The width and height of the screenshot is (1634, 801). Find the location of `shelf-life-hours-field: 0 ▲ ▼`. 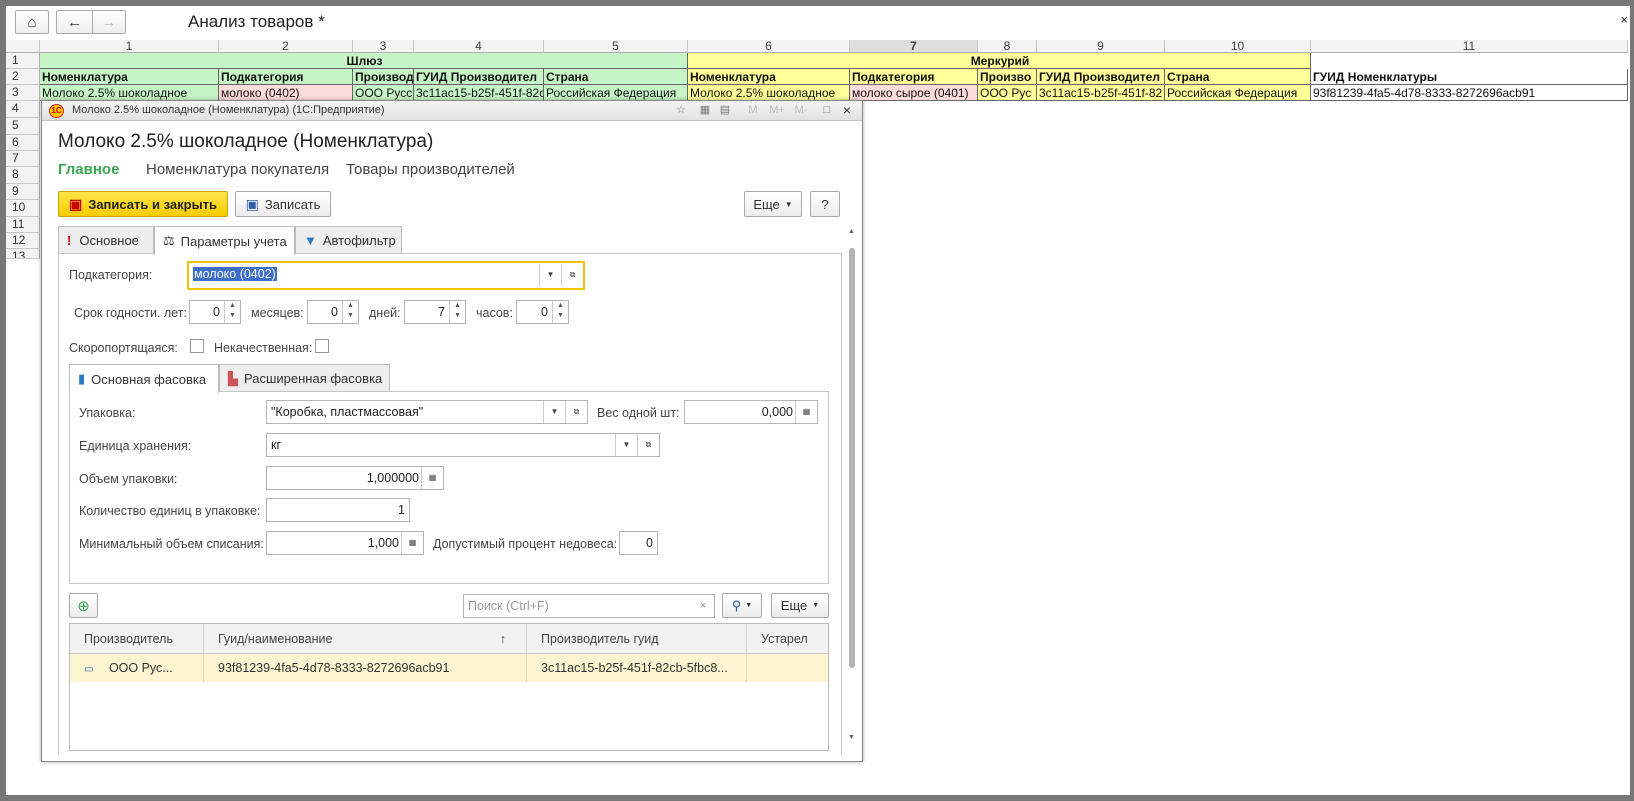

shelf-life-hours-field: 0 ▲ ▼ is located at coordinates (542, 312).